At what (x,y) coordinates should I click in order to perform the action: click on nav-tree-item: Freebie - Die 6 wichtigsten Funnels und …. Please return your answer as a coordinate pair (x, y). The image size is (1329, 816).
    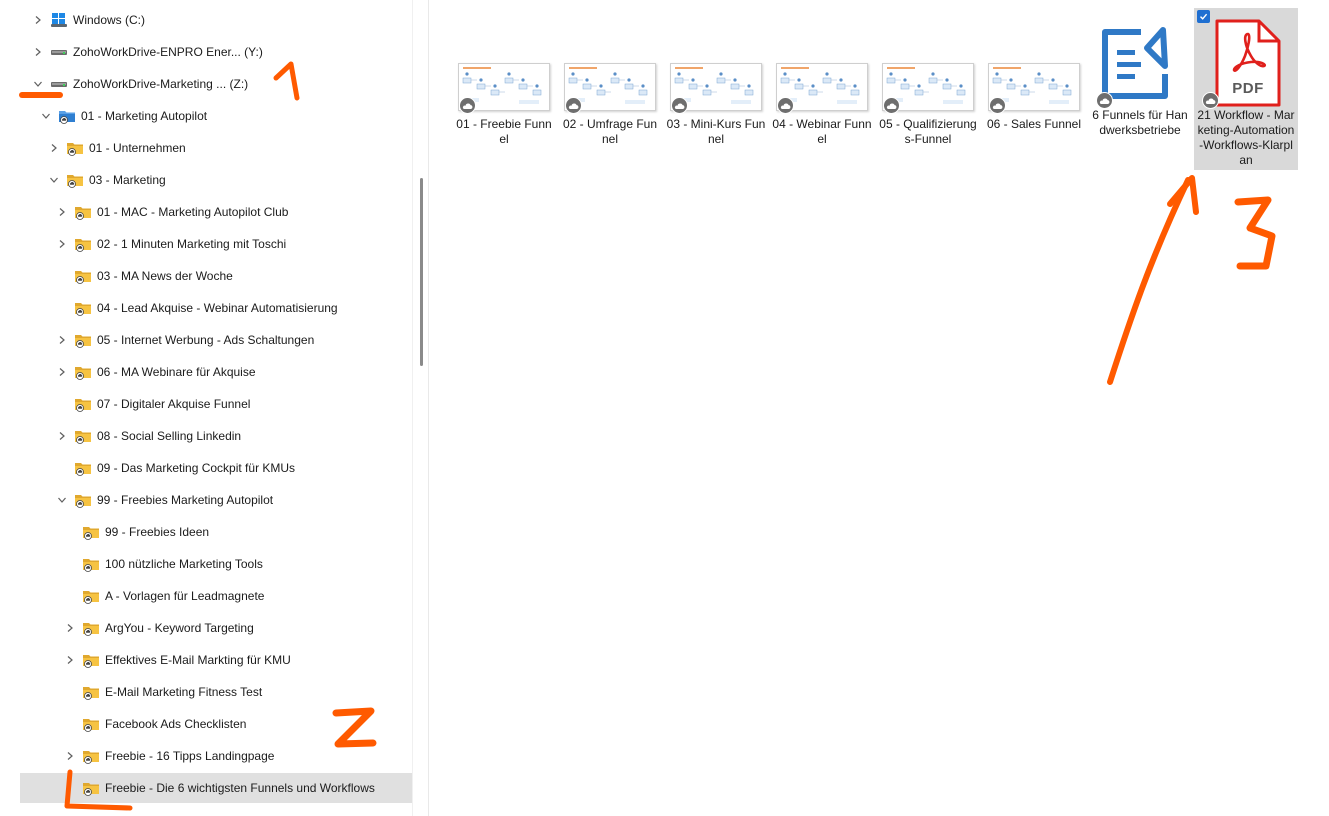
    Looking at the image, I should click on (216, 788).